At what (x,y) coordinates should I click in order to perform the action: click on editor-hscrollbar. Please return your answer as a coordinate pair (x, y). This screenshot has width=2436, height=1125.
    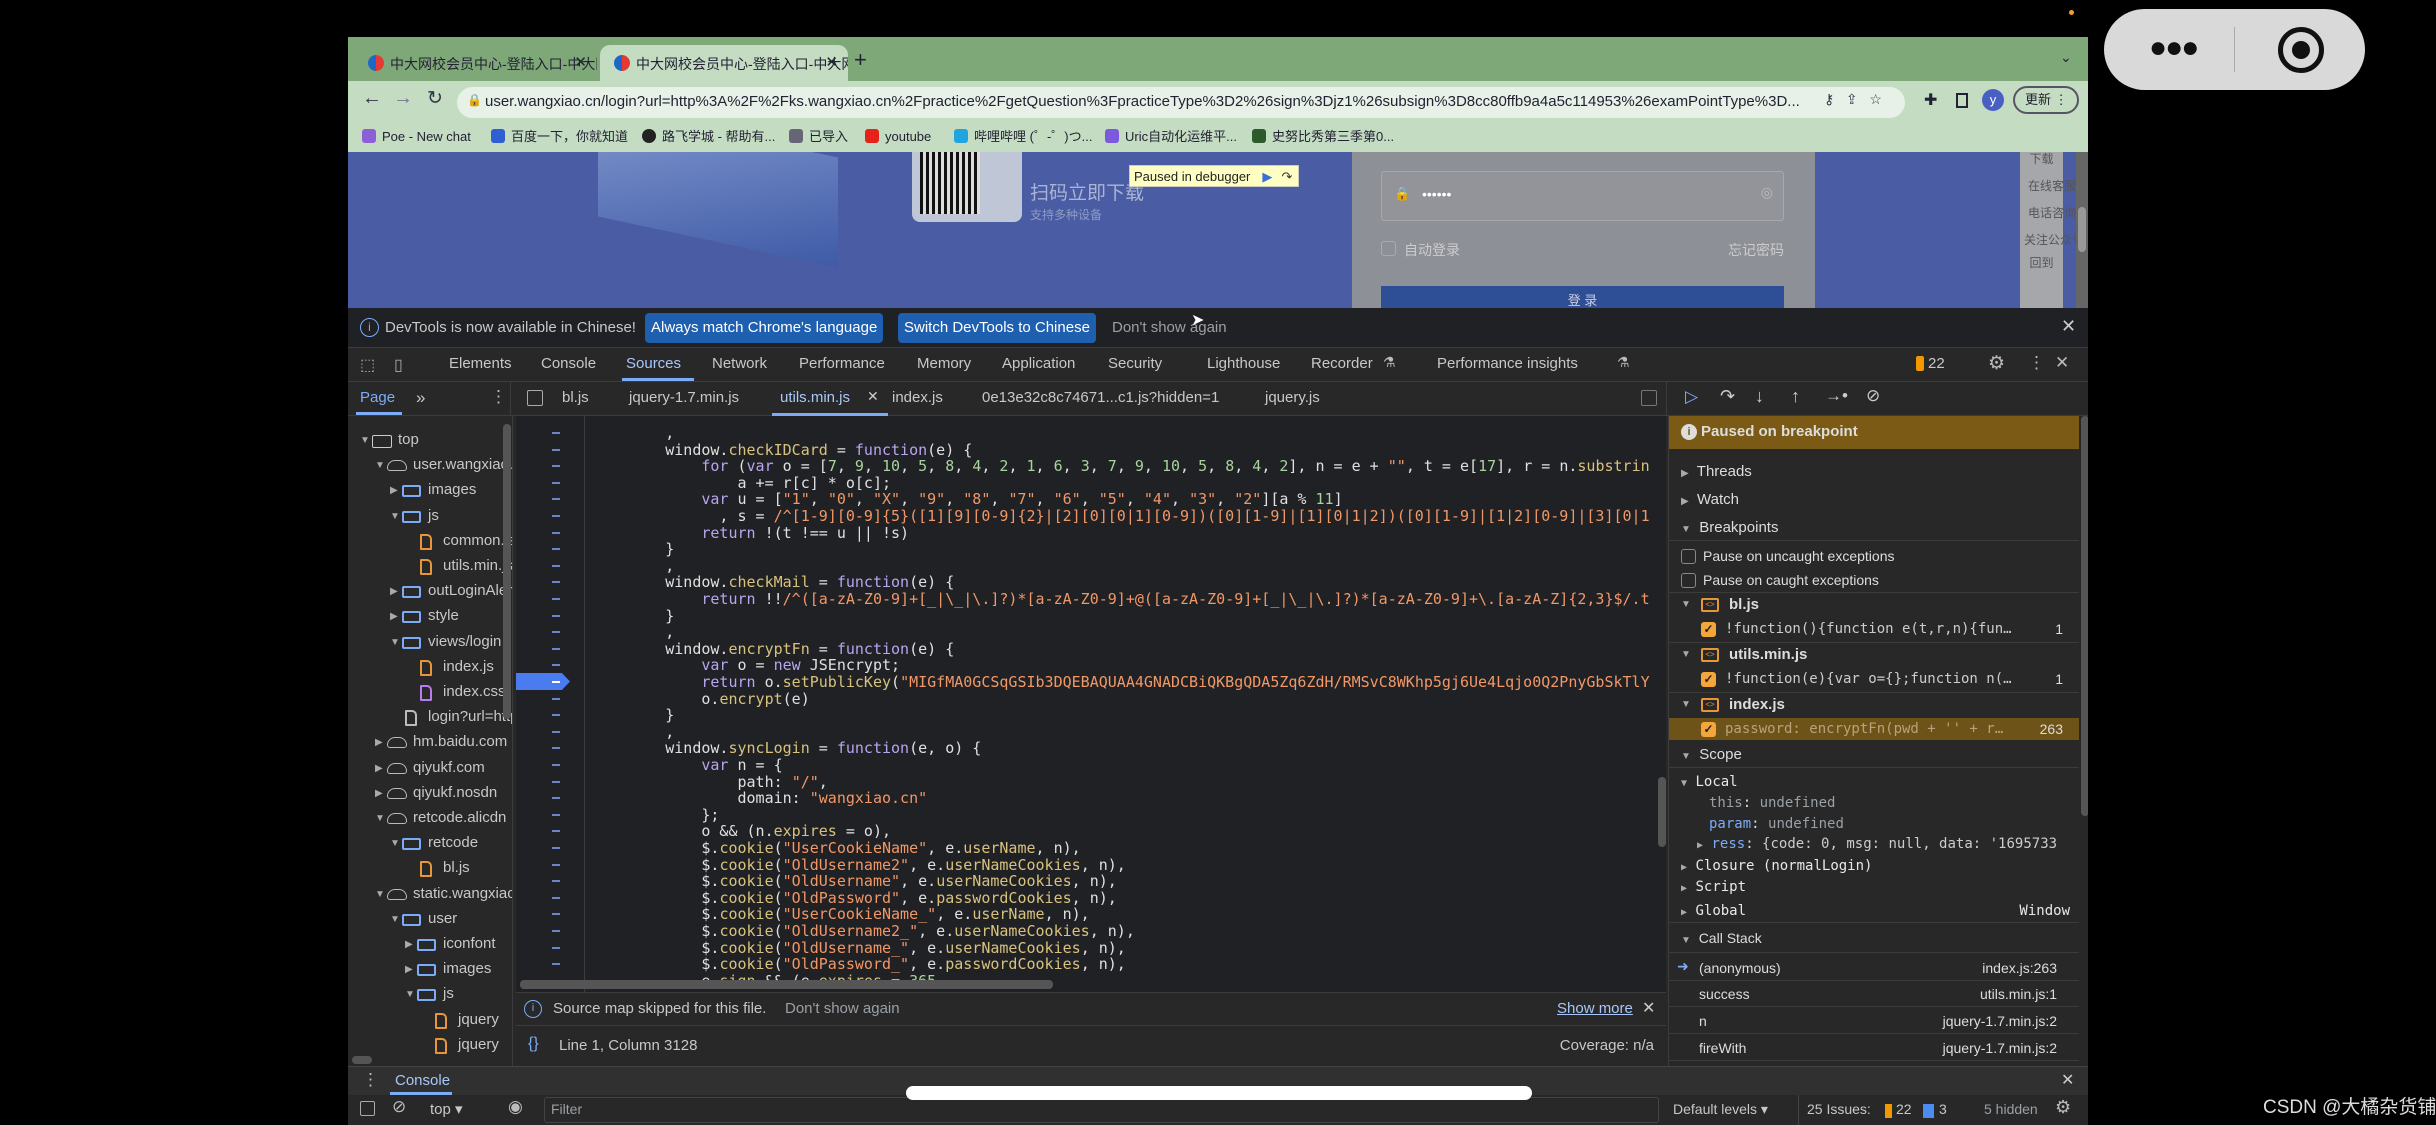
    Looking at the image, I should click on (786, 984).